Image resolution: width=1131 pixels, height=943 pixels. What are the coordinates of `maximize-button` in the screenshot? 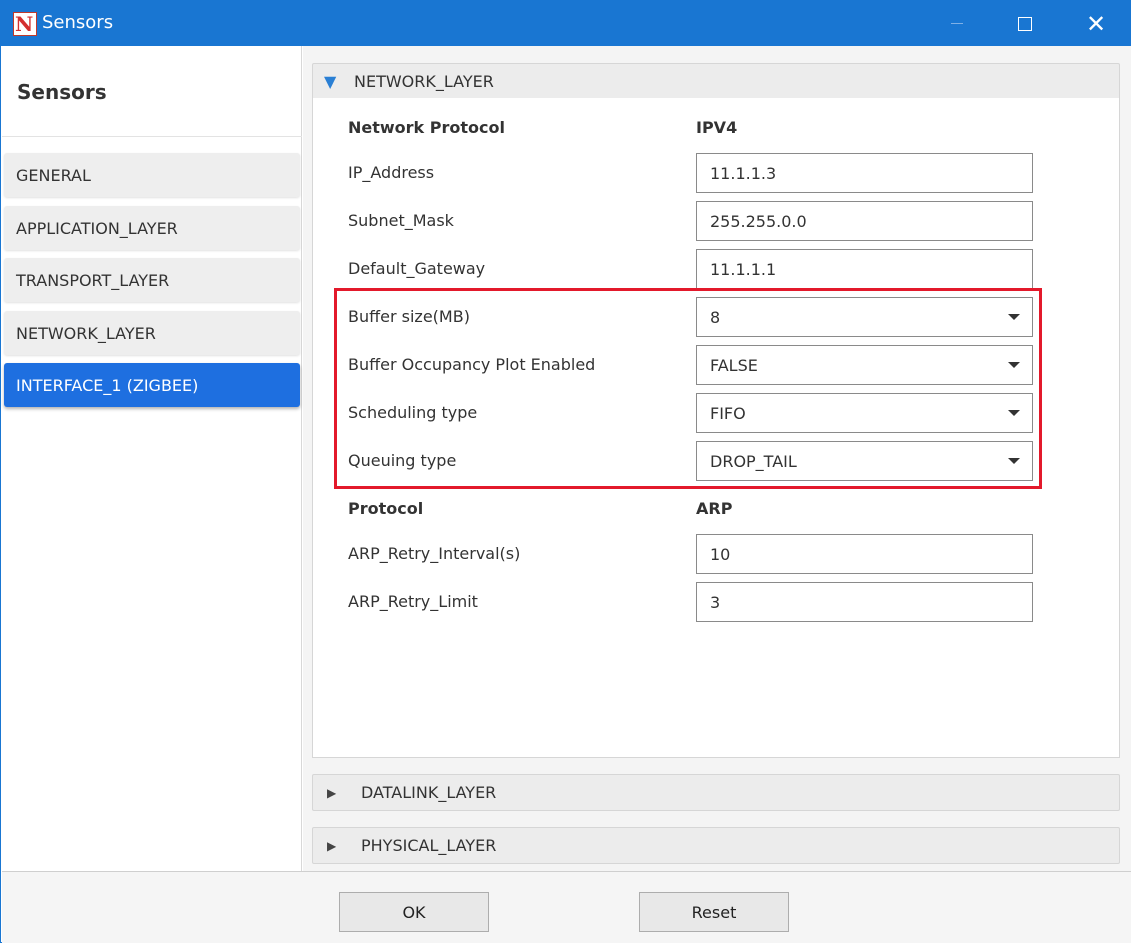 It's located at (1025, 23).